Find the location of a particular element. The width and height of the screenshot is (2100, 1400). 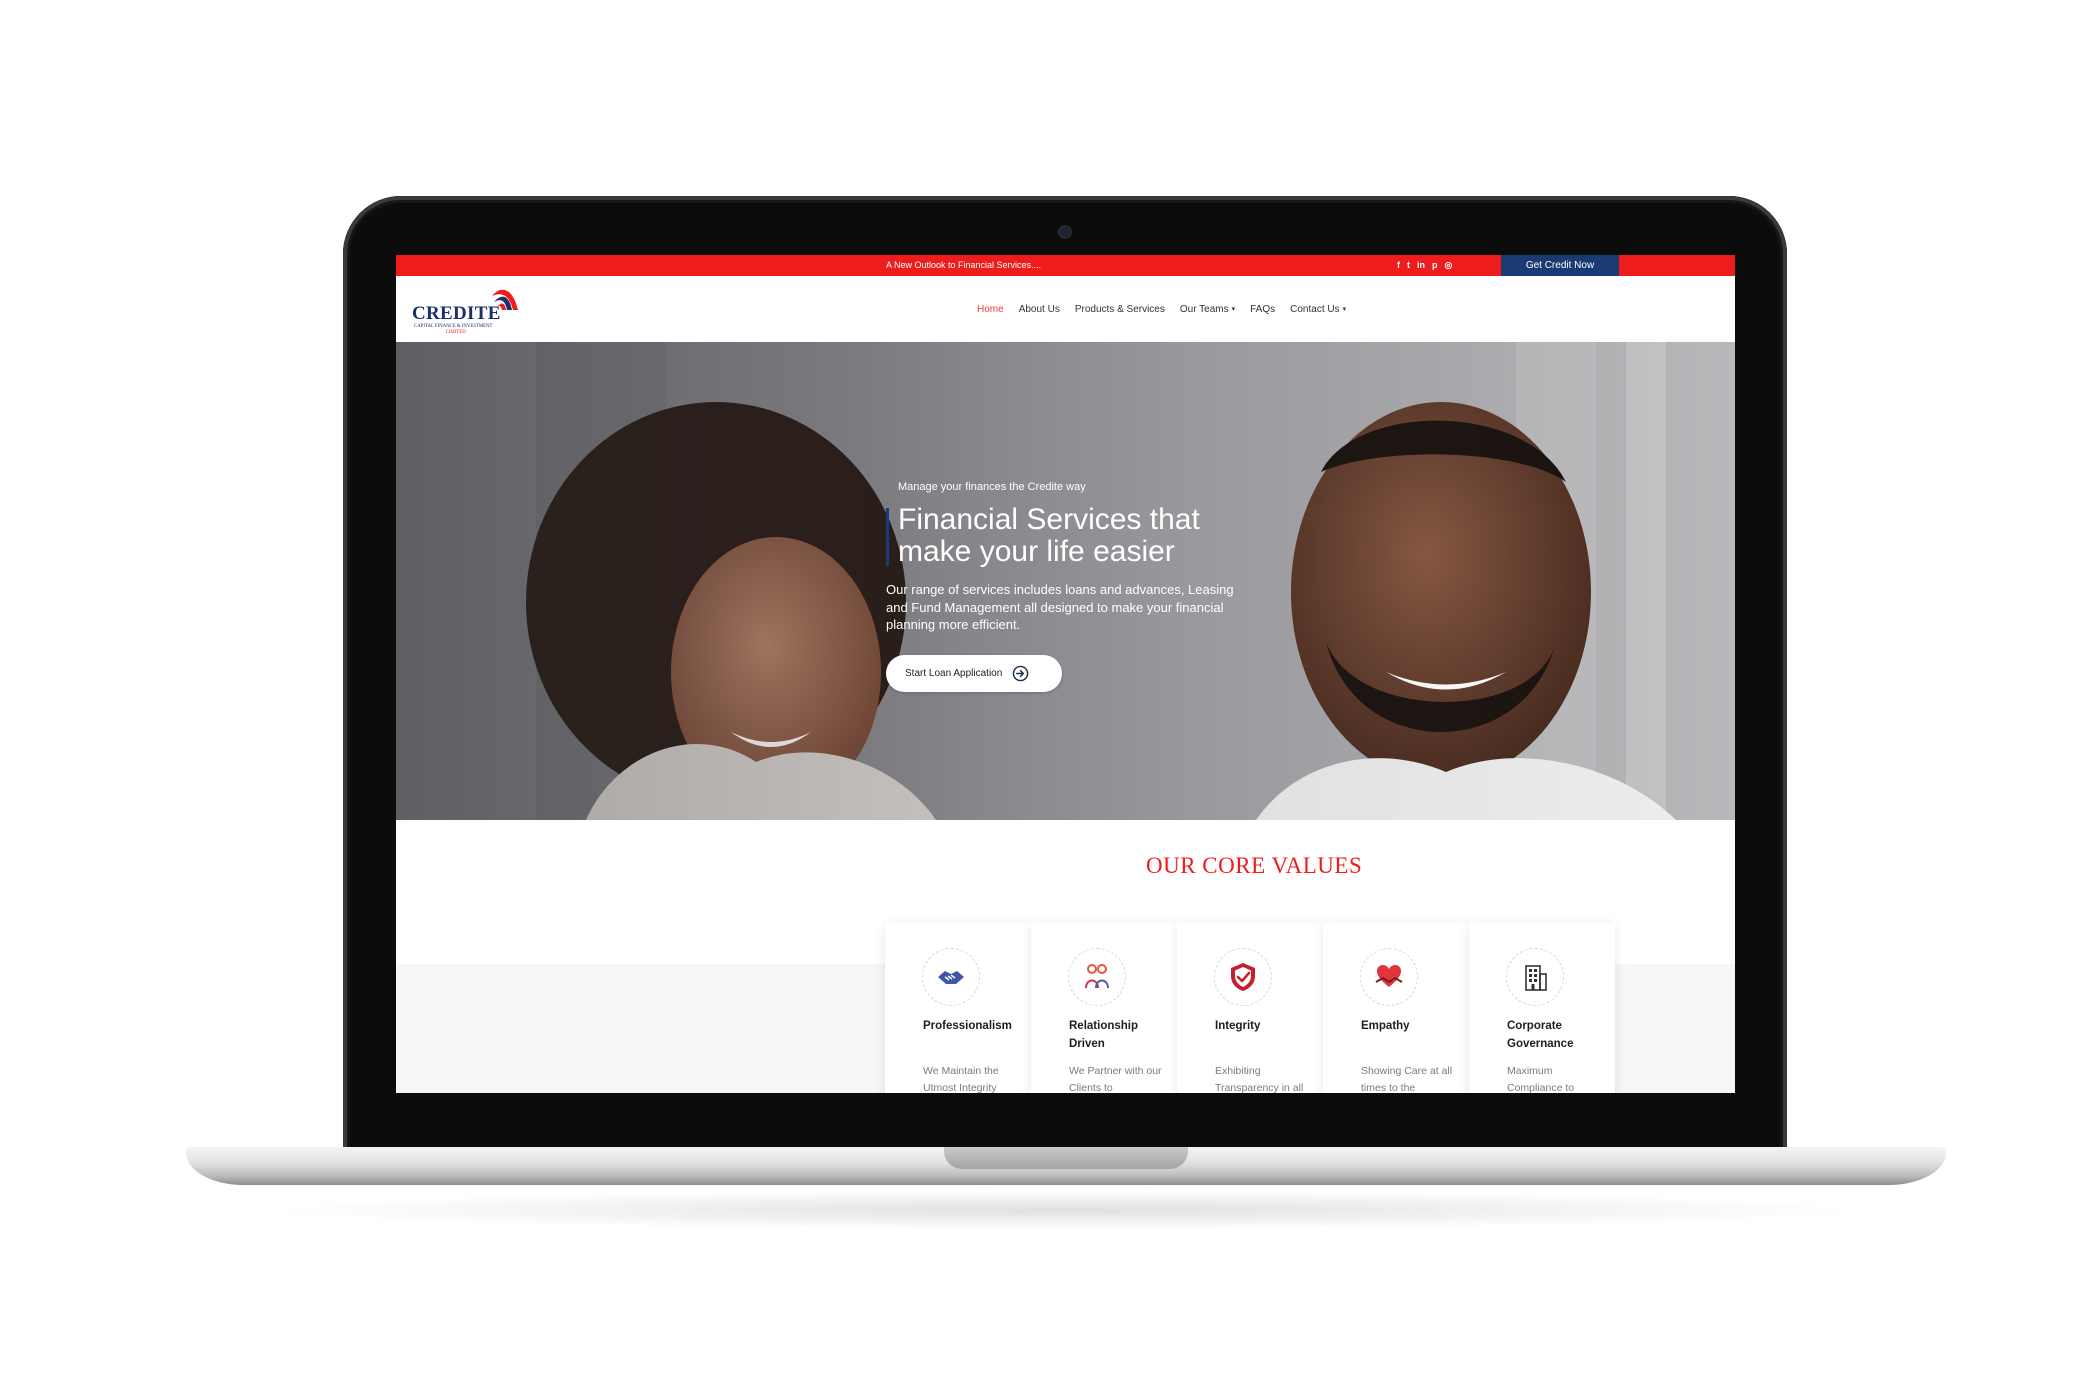

logo-subline-limited: LIMITED is located at coordinates (456, 332).